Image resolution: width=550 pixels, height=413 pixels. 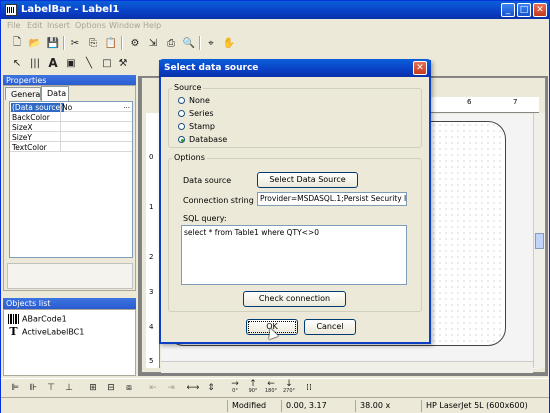 I want to click on ruler-tick: 6, so click(x=469, y=102).